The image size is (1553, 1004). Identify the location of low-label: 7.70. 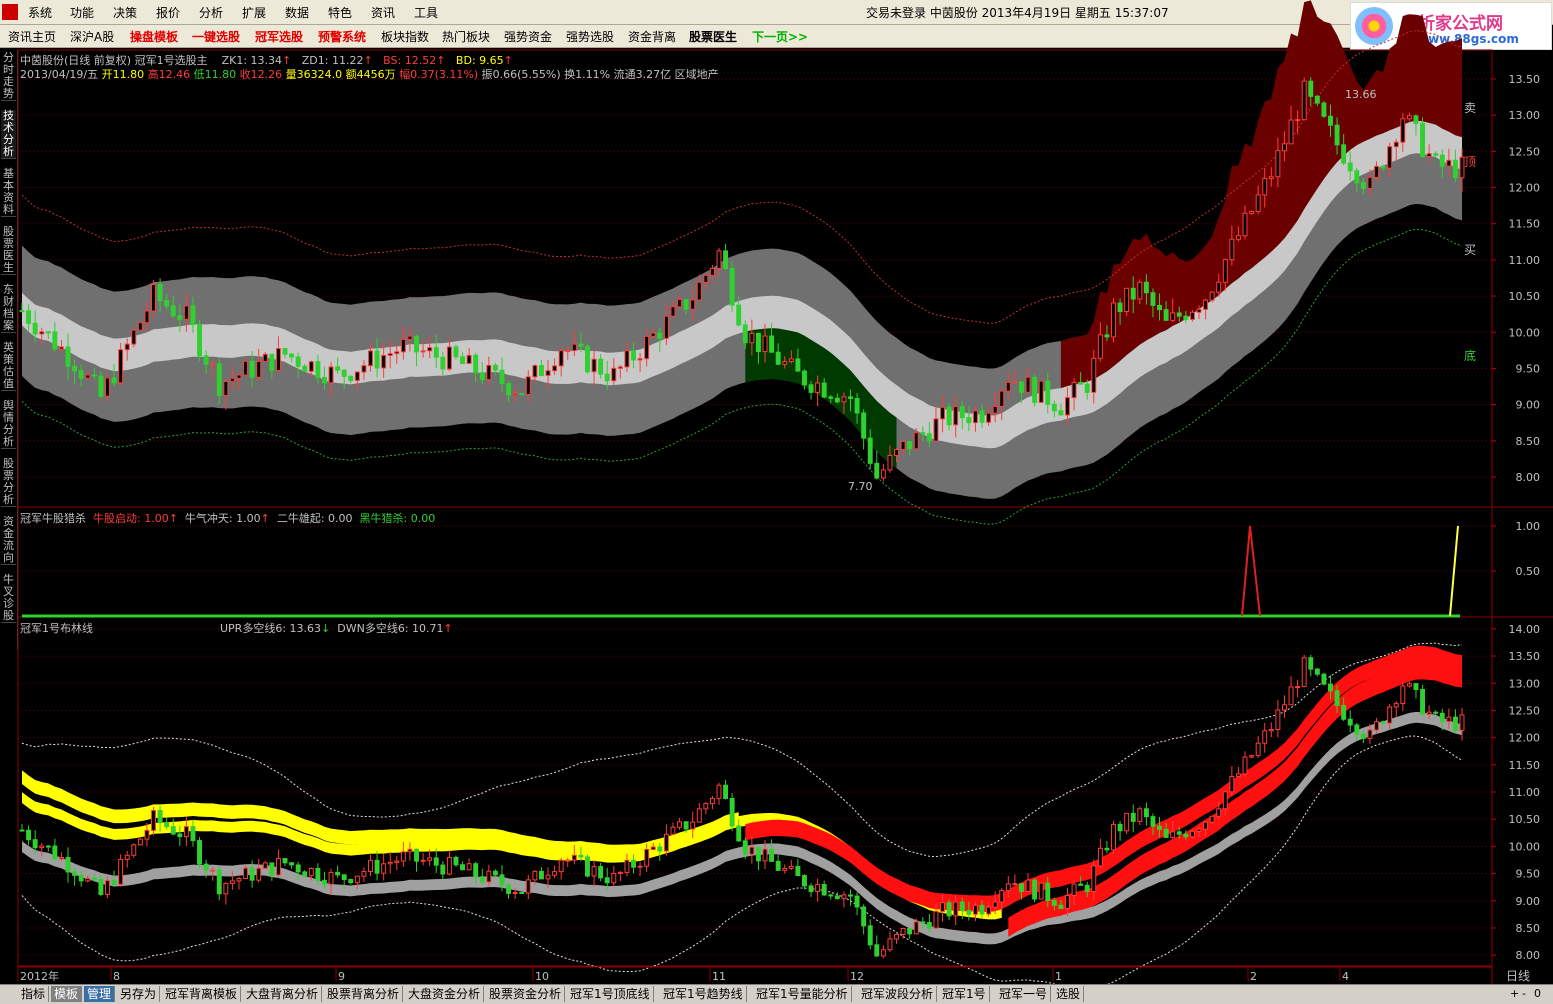
(860, 486).